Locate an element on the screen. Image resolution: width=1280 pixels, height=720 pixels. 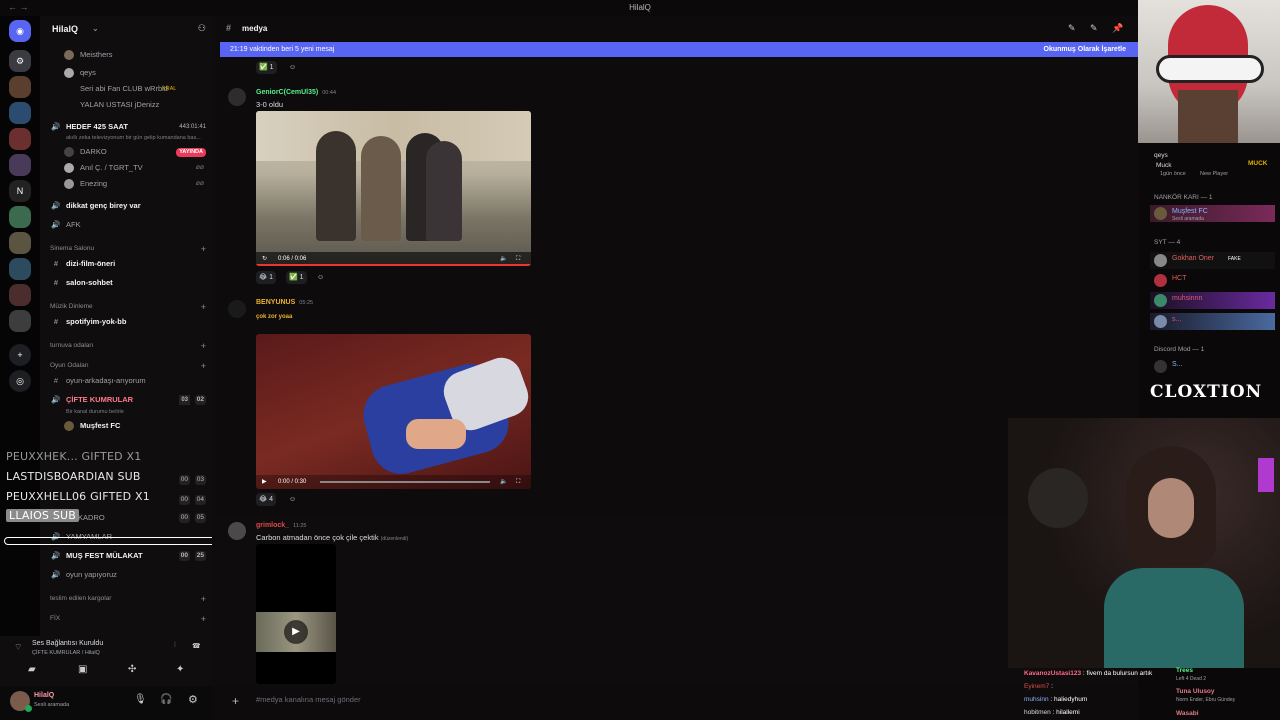
reaction: 😂 1 is located at coordinates (266, 277).